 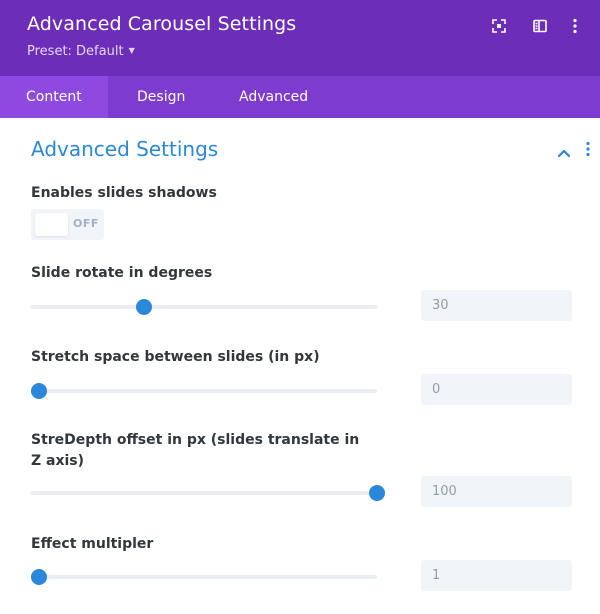 What do you see at coordinates (208, 493) in the screenshot?
I see `depth-slider` at bounding box center [208, 493].